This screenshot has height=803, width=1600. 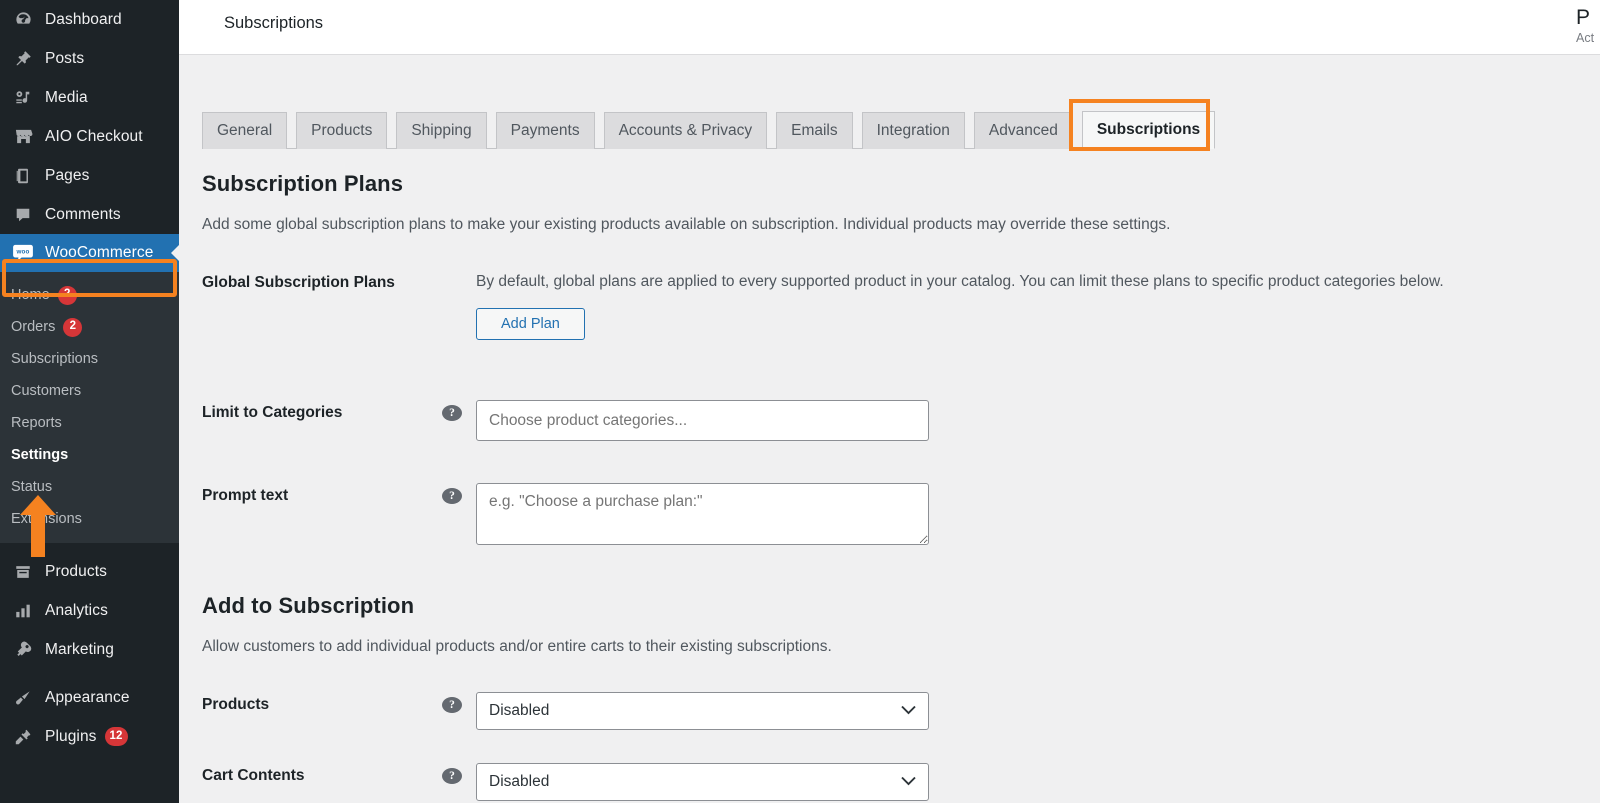 I want to click on tab-products: Products, so click(x=342, y=130).